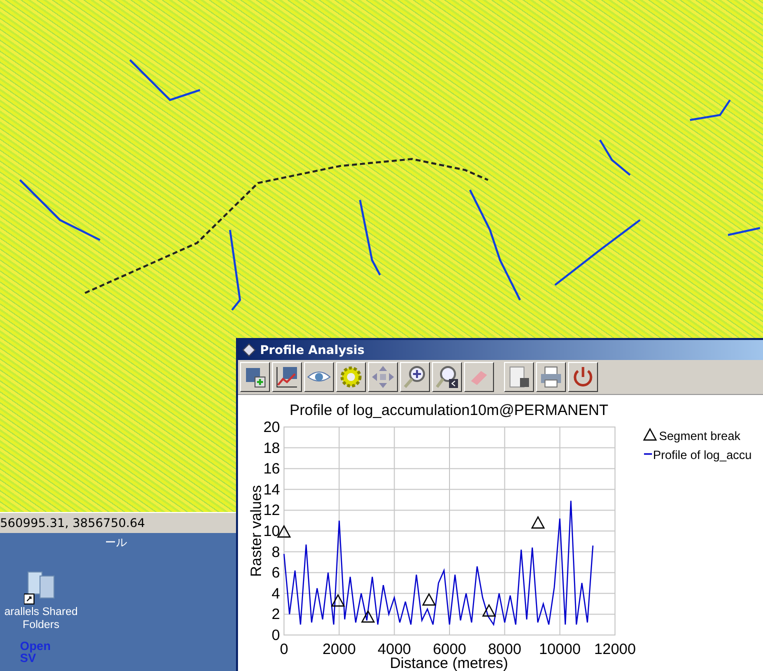  What do you see at coordinates (615, 649) in the screenshot?
I see `x-tick-label: 12000` at bounding box center [615, 649].